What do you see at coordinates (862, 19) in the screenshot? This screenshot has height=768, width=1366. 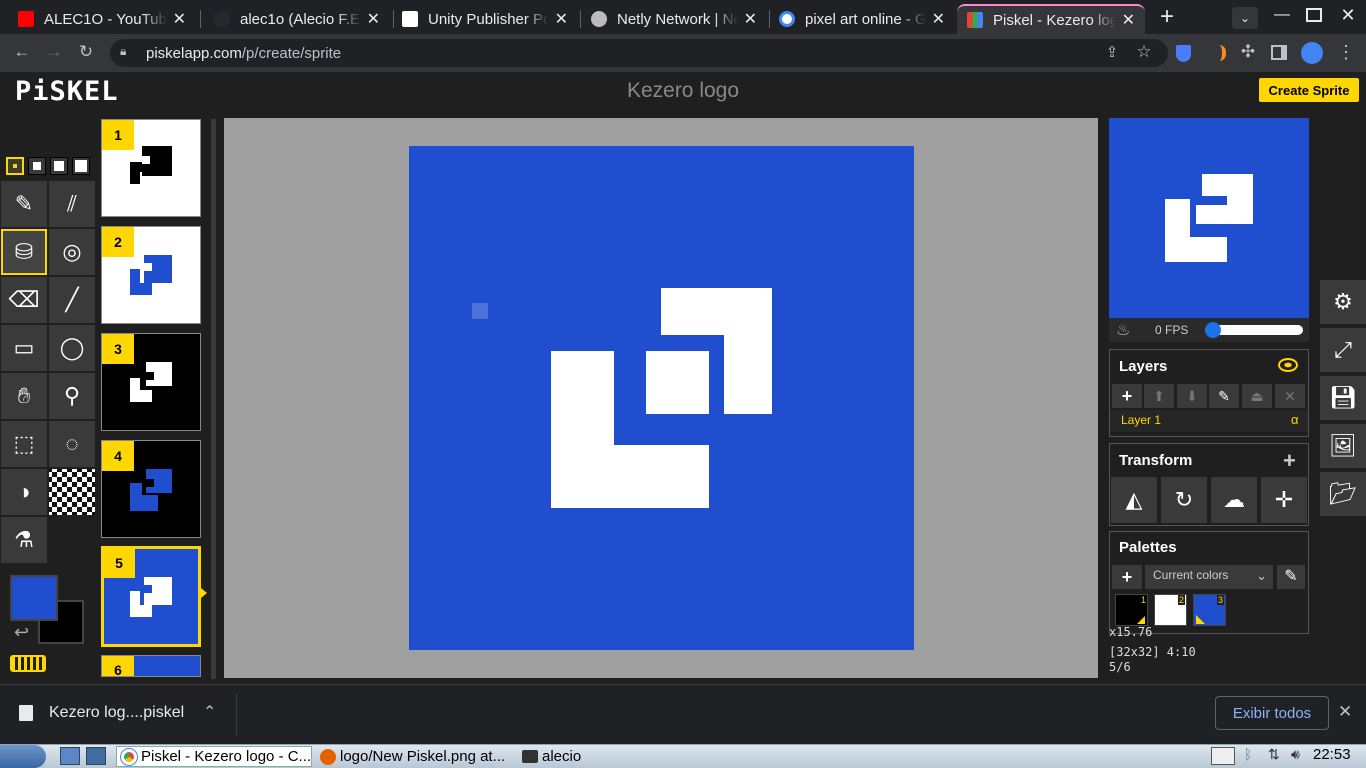 I see `tab-google: pixel art online - G ✕` at bounding box center [862, 19].